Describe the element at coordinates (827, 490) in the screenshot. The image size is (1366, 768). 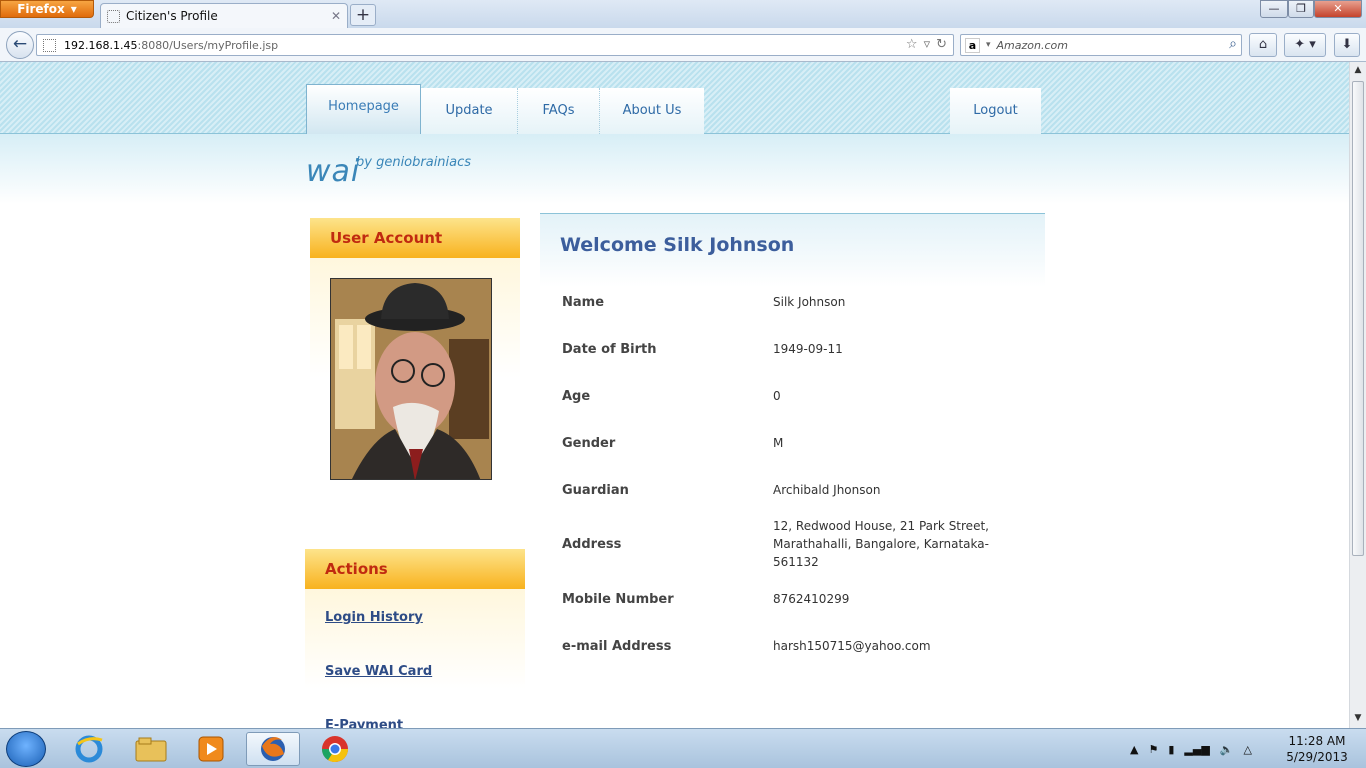
I see `value-guardian: Archibald Jhonson` at that location.